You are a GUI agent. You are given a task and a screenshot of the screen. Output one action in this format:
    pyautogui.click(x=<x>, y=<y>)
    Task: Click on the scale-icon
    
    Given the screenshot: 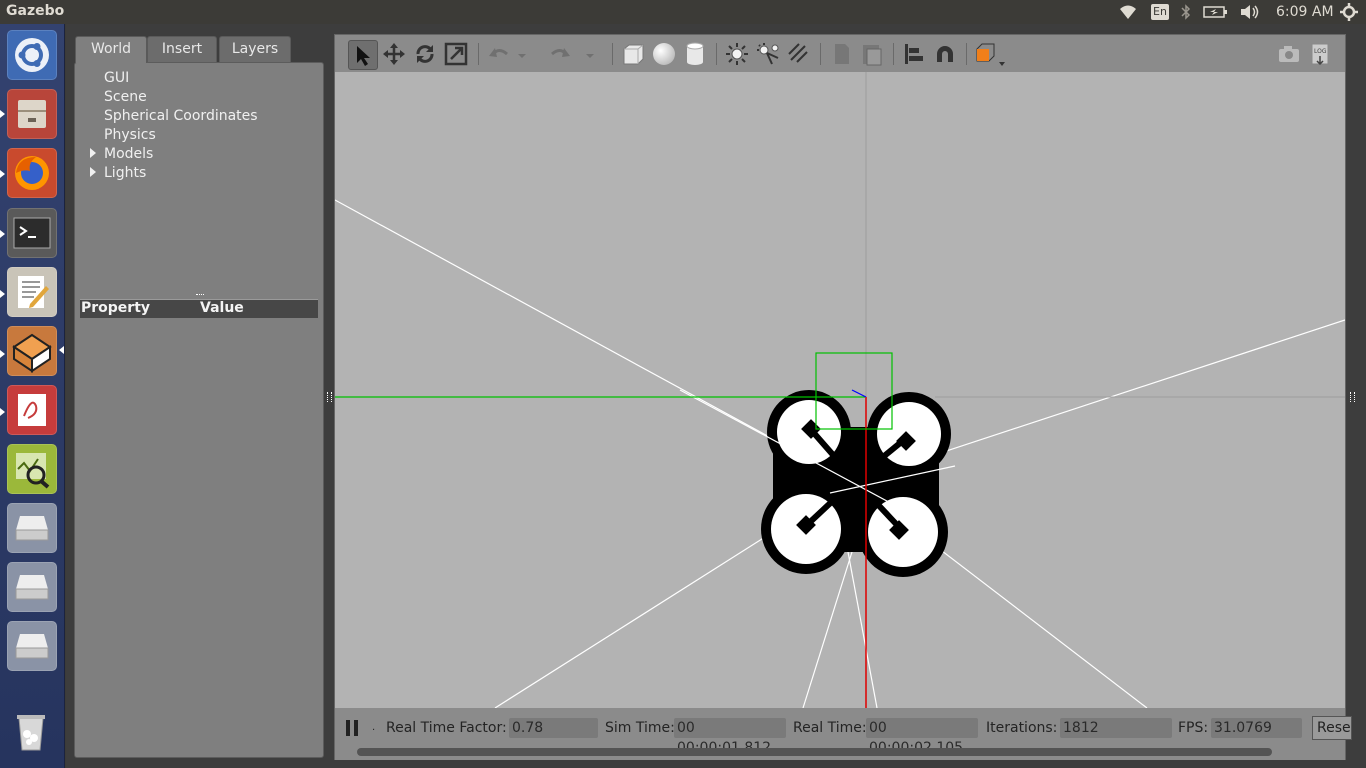 What is the action you would take?
    pyautogui.click(x=456, y=54)
    